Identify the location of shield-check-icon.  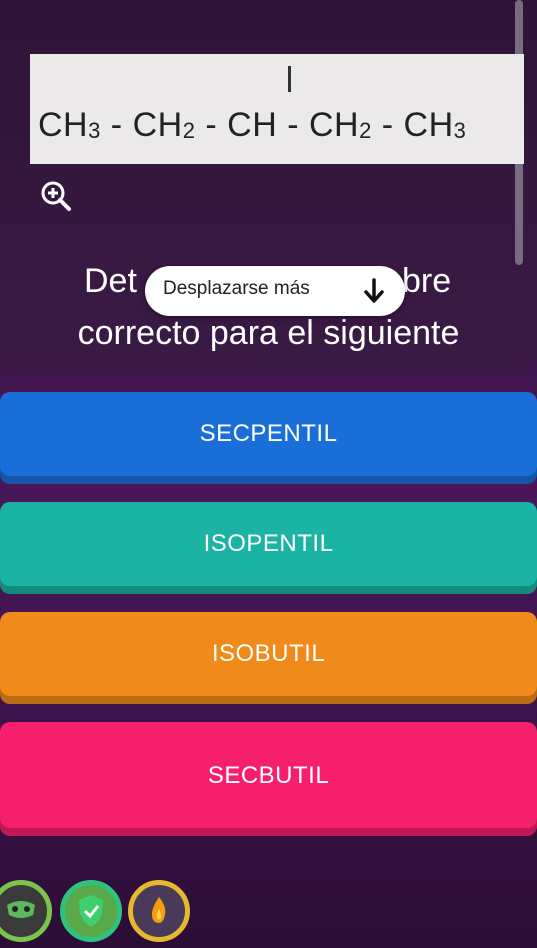
(91, 911).